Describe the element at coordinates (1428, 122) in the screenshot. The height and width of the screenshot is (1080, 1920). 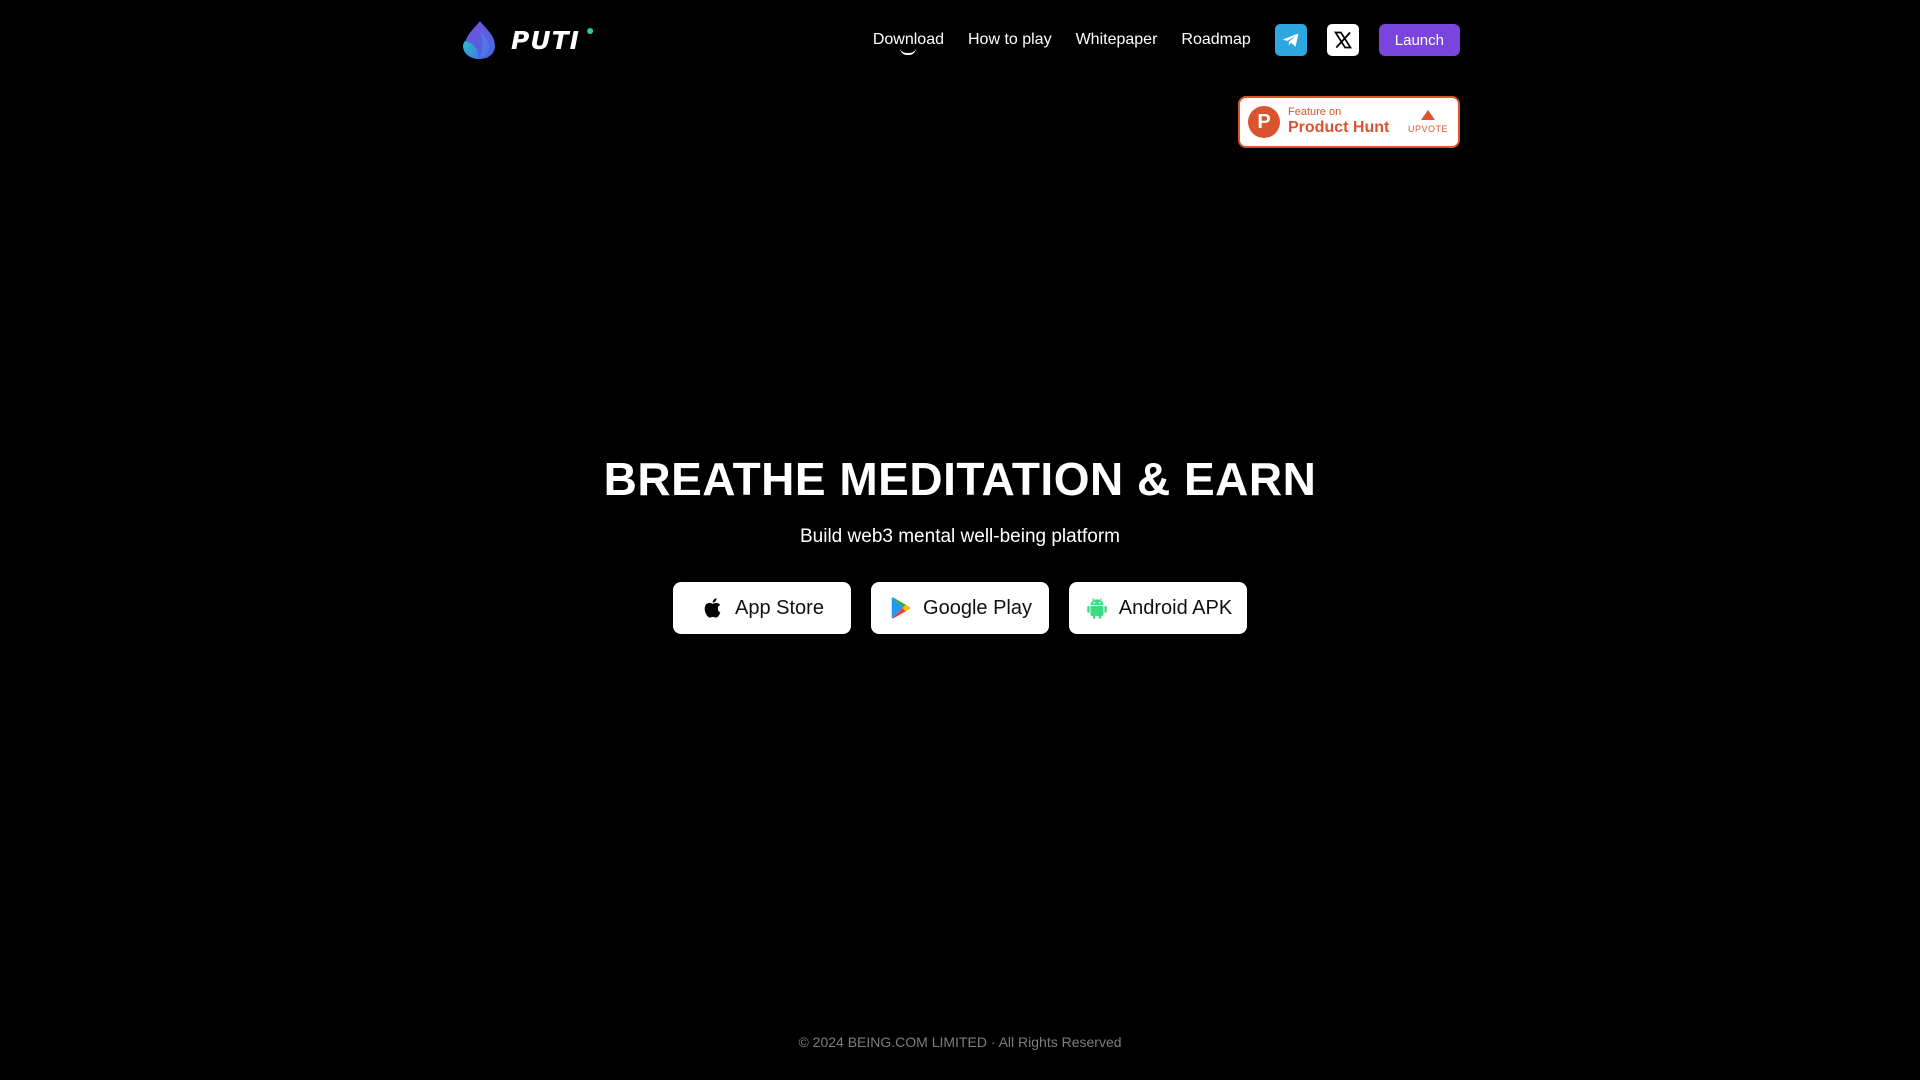
I see `product-hunt-upvote: UPVOTE` at that location.